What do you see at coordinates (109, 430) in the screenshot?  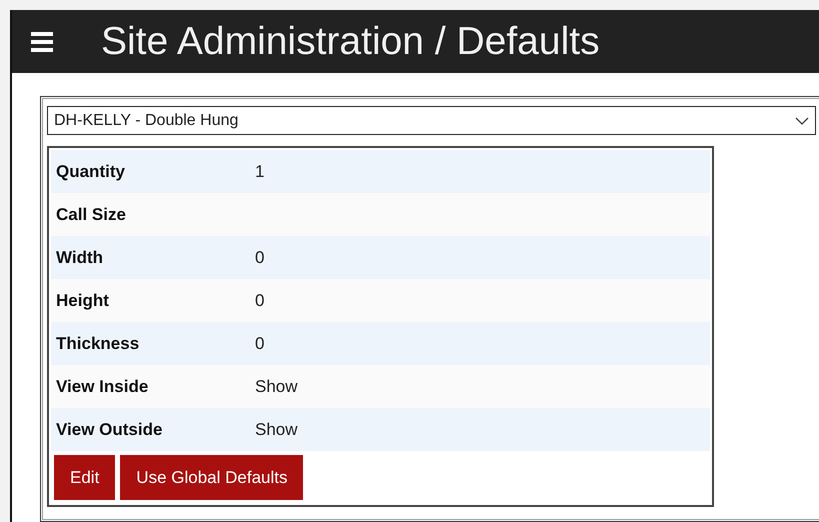 I see `field-label: View Outside` at bounding box center [109, 430].